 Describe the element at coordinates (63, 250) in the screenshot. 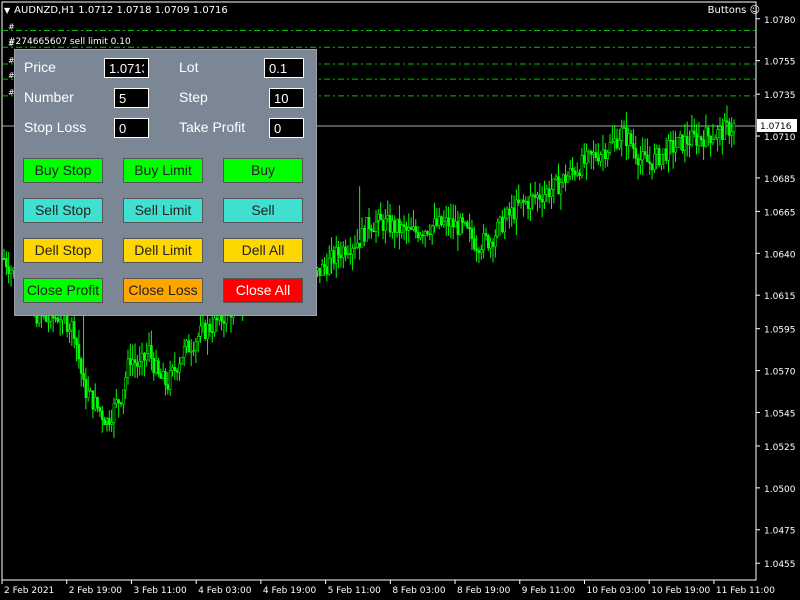

I see `dell-stop-button: Dell Stop` at that location.